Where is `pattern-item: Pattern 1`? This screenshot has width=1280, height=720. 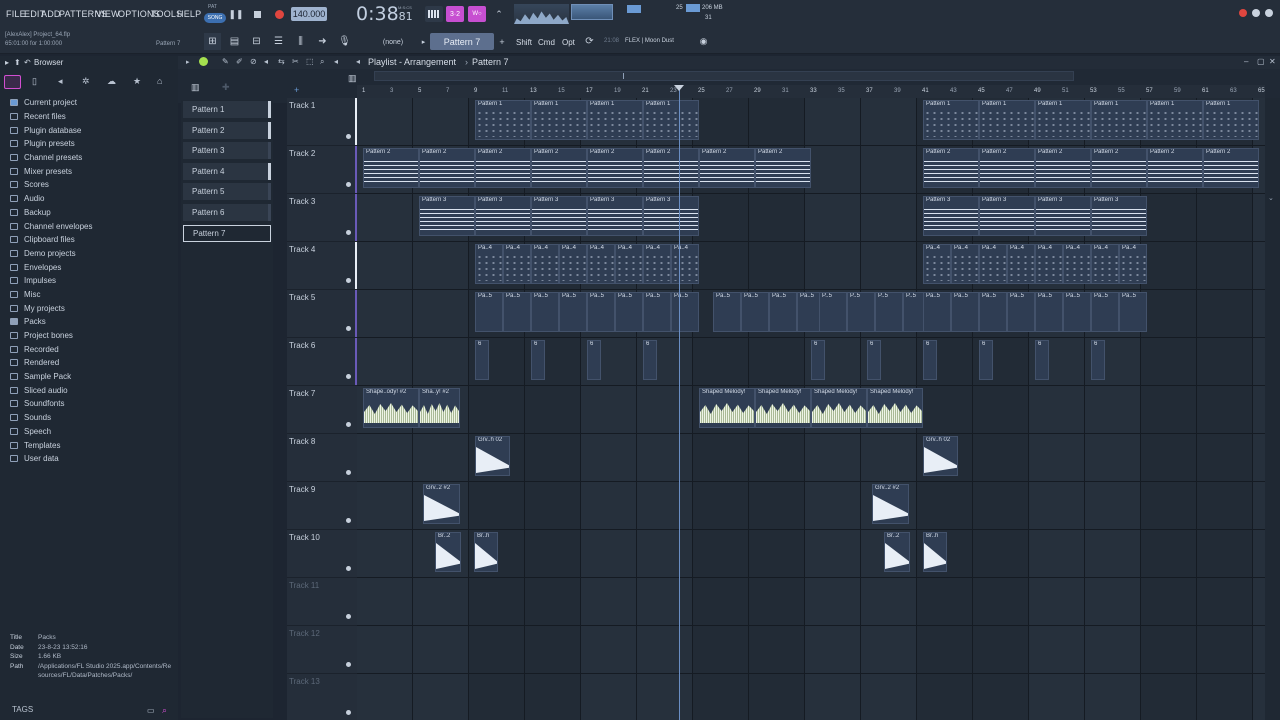
pattern-item: Pattern 1 is located at coordinates (227, 109).